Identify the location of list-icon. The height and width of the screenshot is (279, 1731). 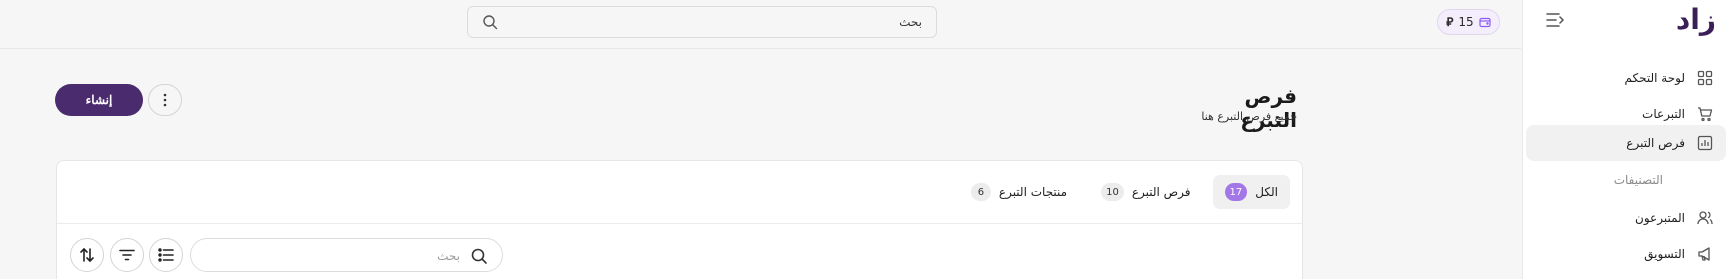
(166, 255).